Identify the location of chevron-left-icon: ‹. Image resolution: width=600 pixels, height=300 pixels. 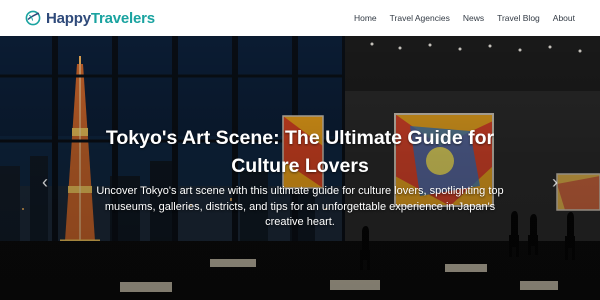
(45, 182).